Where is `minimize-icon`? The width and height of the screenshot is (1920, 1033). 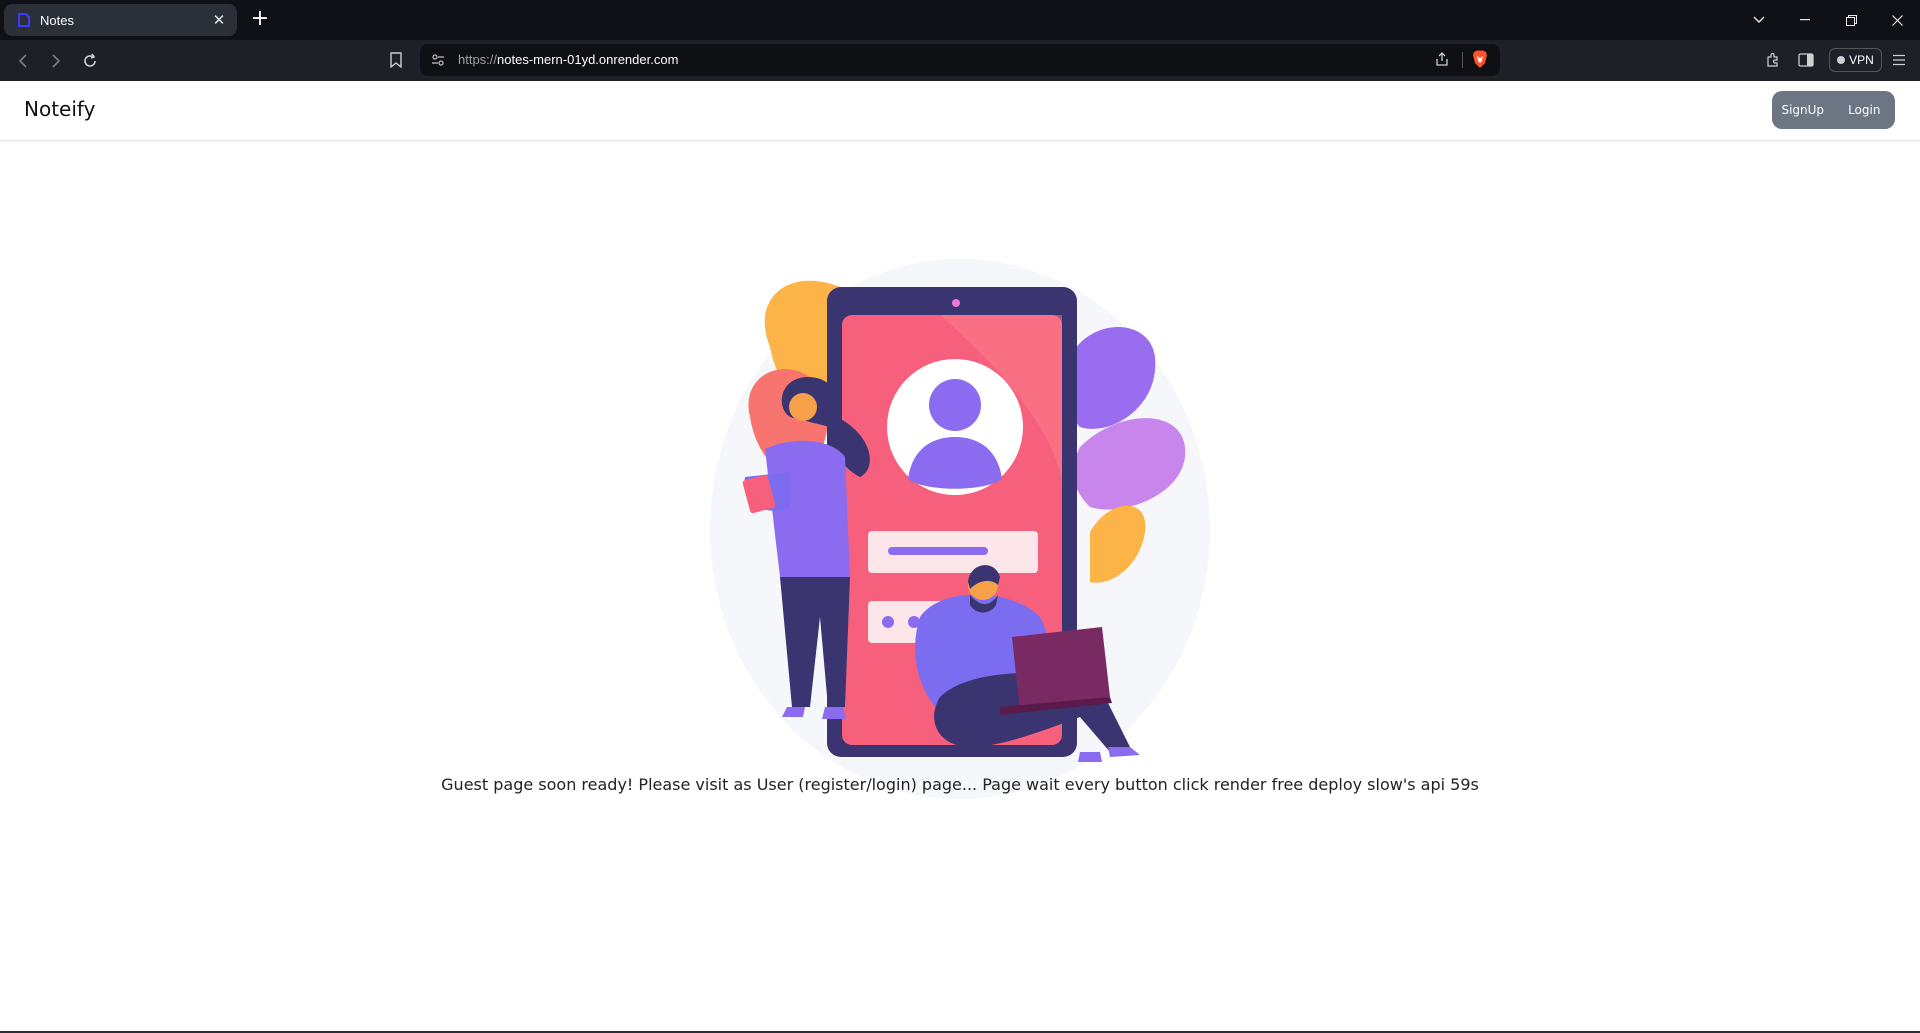
minimize-icon is located at coordinates (1805, 20).